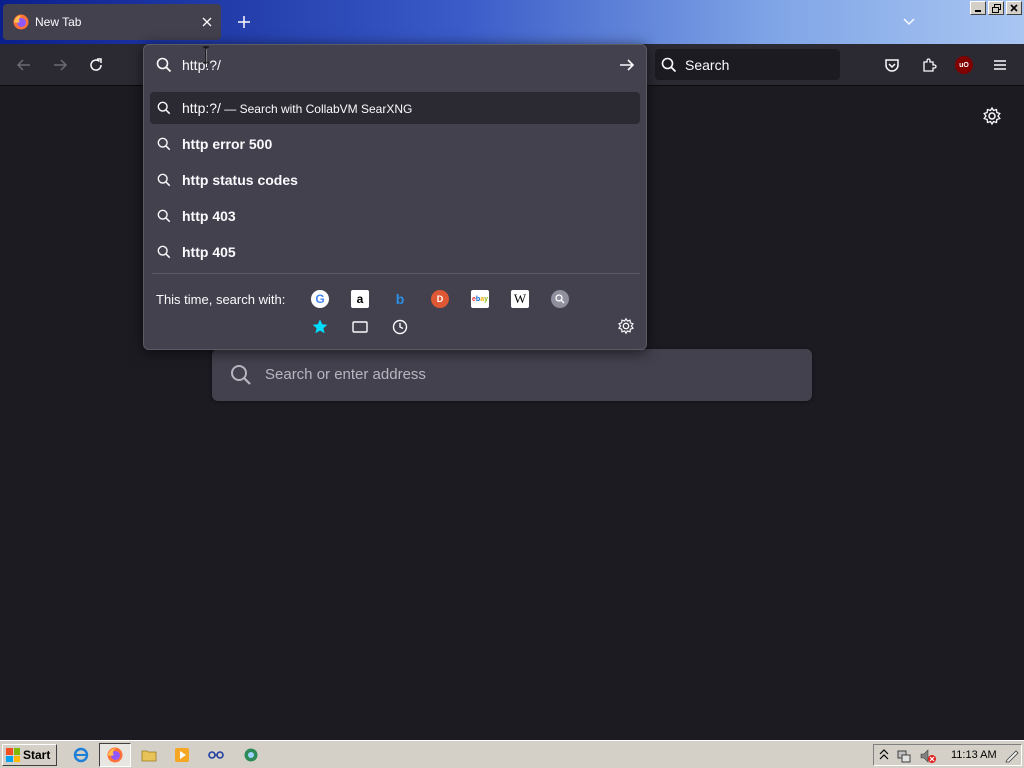  Describe the element at coordinates (1012, 755) in the screenshot. I see `pen-tray-icon` at that location.